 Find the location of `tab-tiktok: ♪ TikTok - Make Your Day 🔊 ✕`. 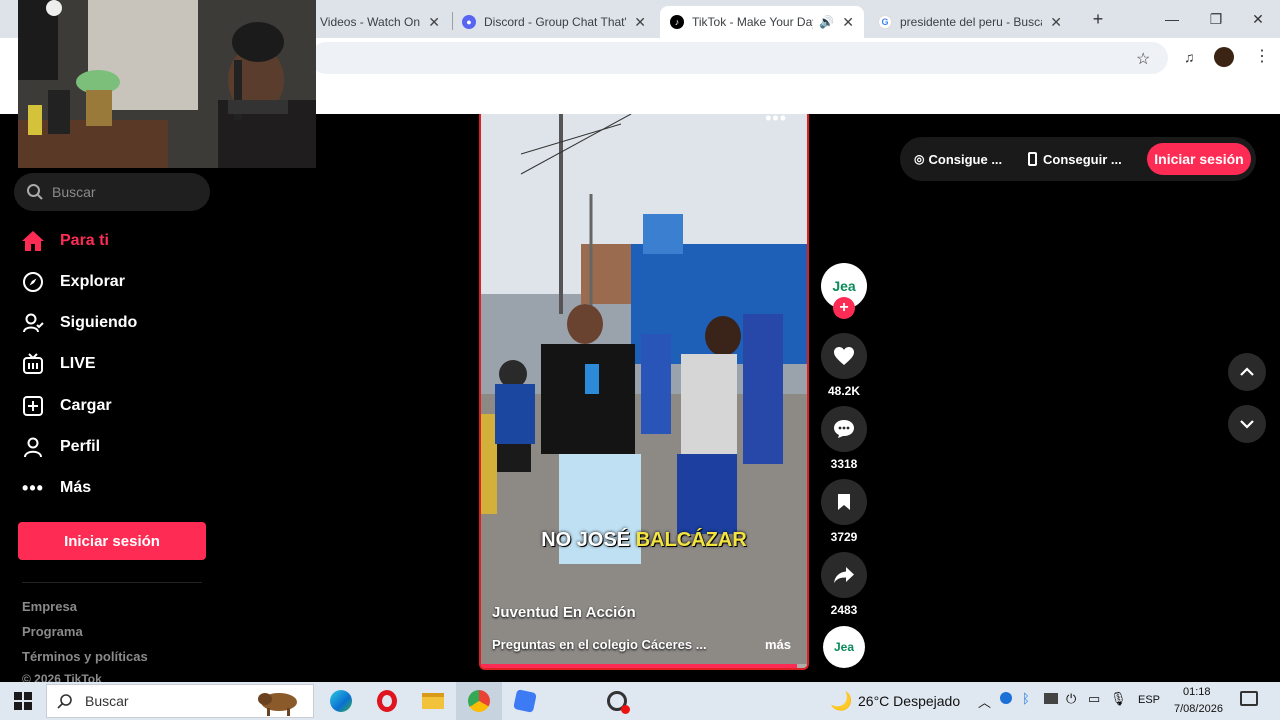

tab-tiktok: ♪ TikTok - Make Your Day 🔊 ✕ is located at coordinates (762, 22).